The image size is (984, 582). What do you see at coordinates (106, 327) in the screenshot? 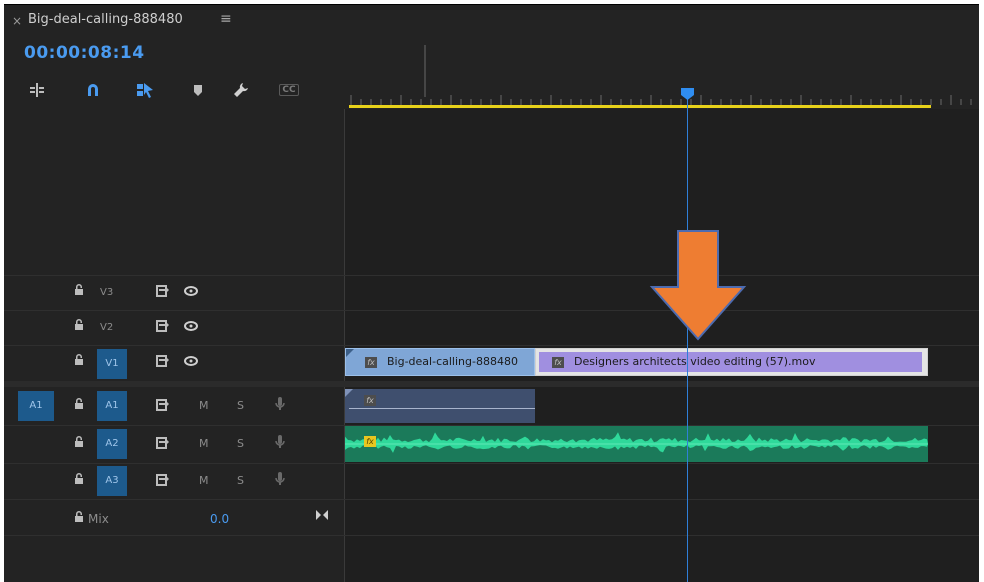
I see `track-label-v2: V2` at bounding box center [106, 327].